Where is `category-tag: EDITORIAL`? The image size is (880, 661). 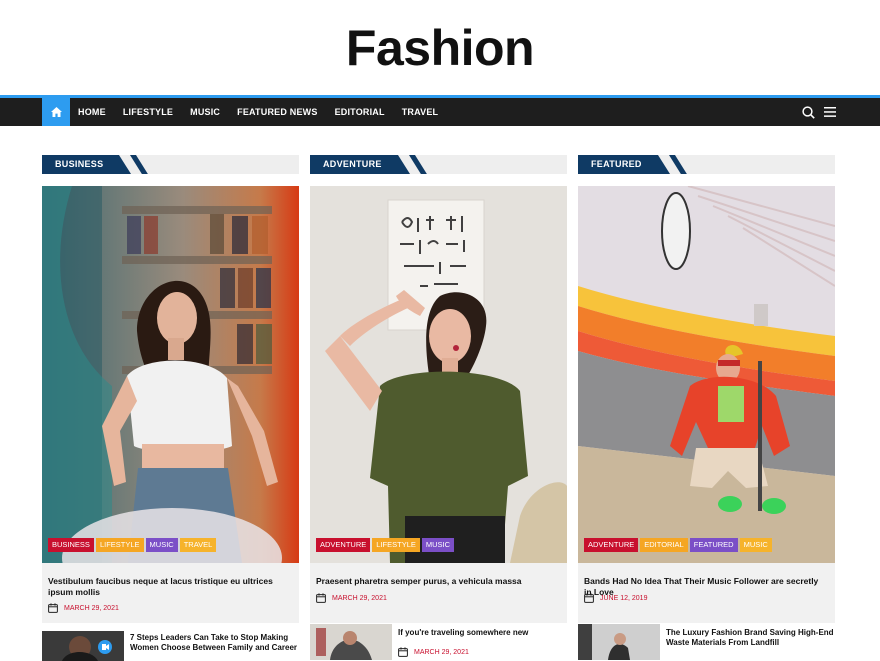
category-tag: EDITORIAL is located at coordinates (664, 545).